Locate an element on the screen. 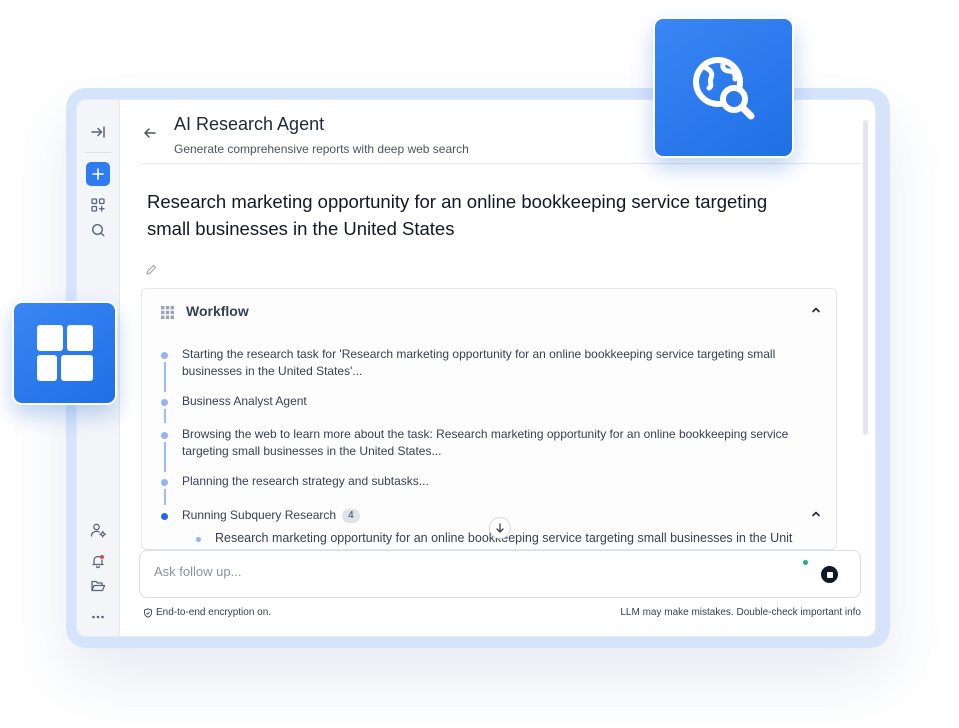 The height and width of the screenshot is (728, 959). back-arrow-icon is located at coordinates (150, 133).